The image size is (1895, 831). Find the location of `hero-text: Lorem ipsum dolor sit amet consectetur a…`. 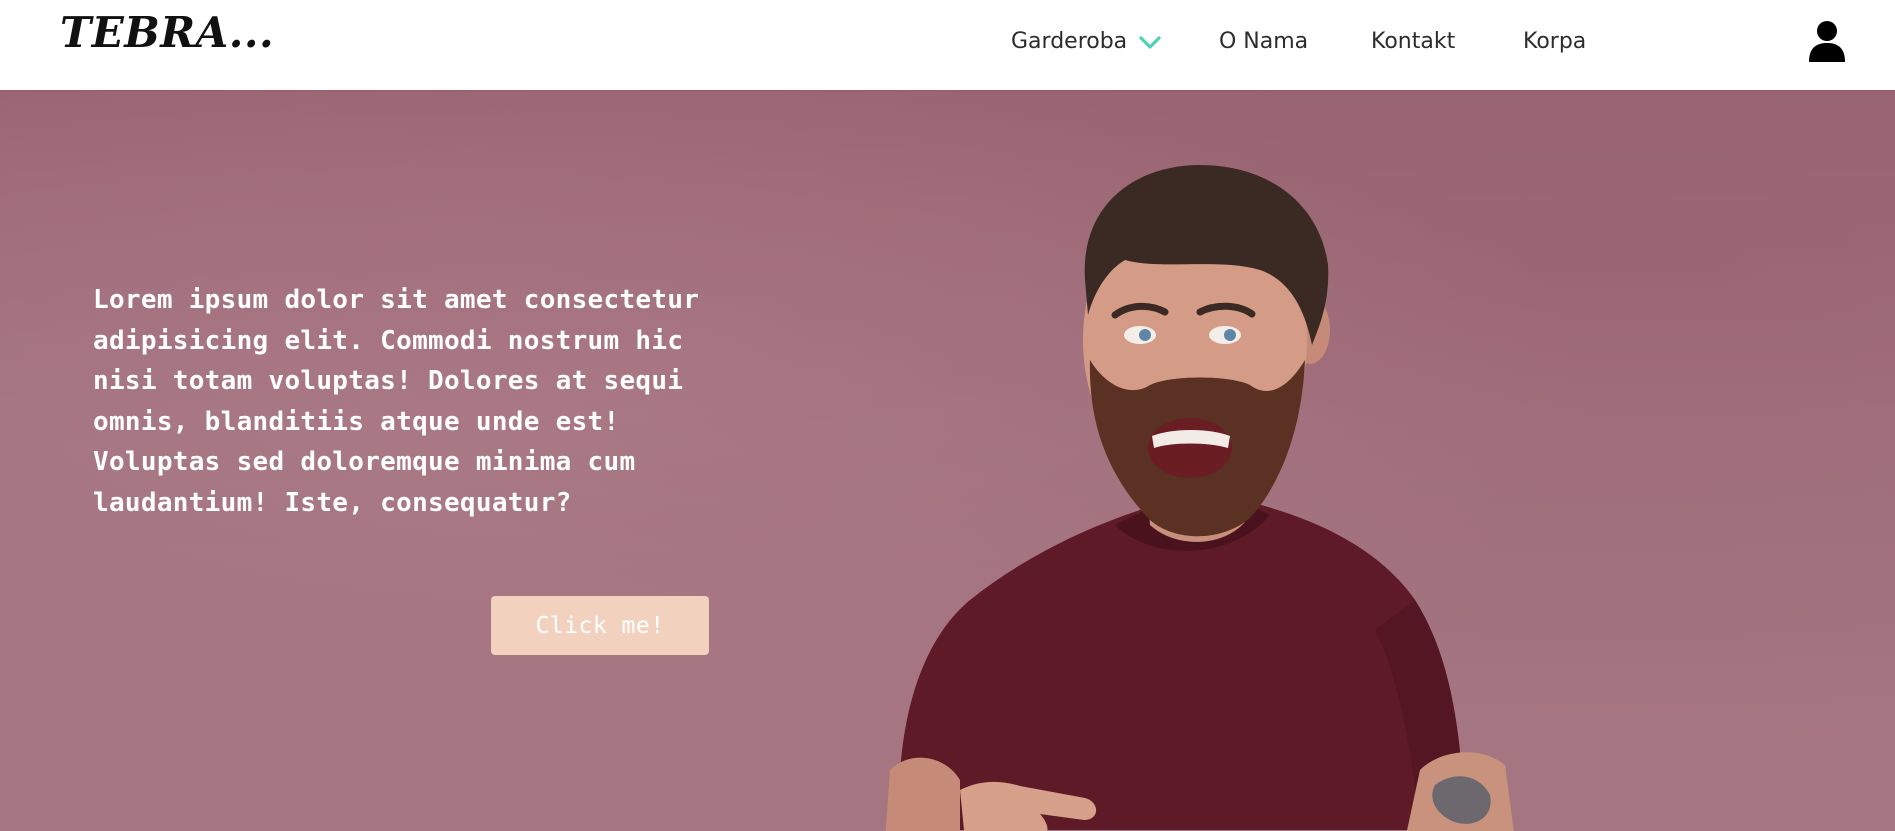

hero-text: Lorem ipsum dolor sit amet consectetur a… is located at coordinates (396, 401).